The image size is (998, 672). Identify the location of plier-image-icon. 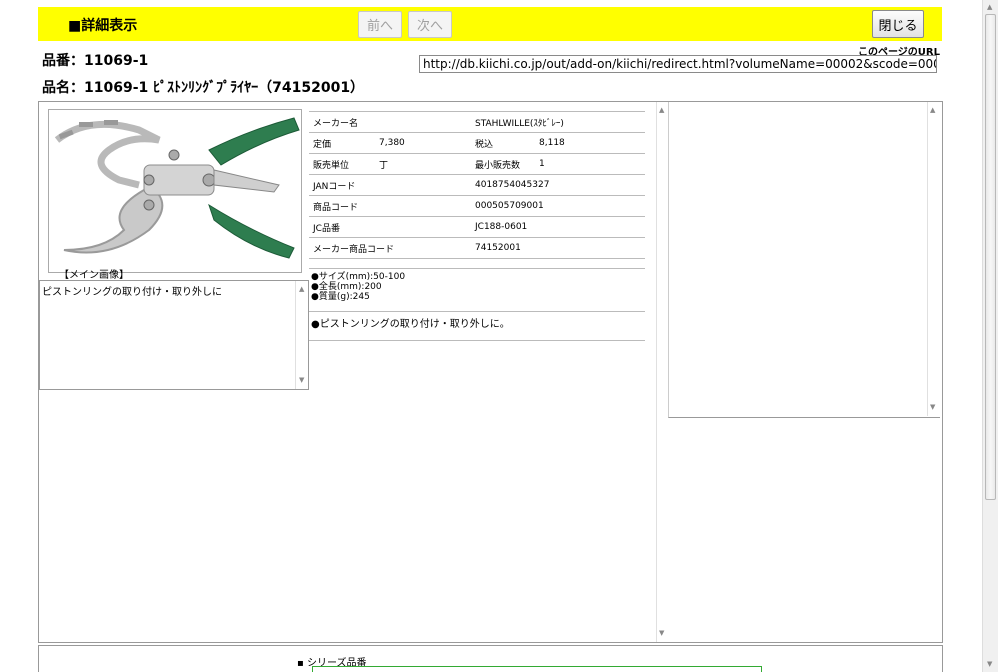
(177, 188).